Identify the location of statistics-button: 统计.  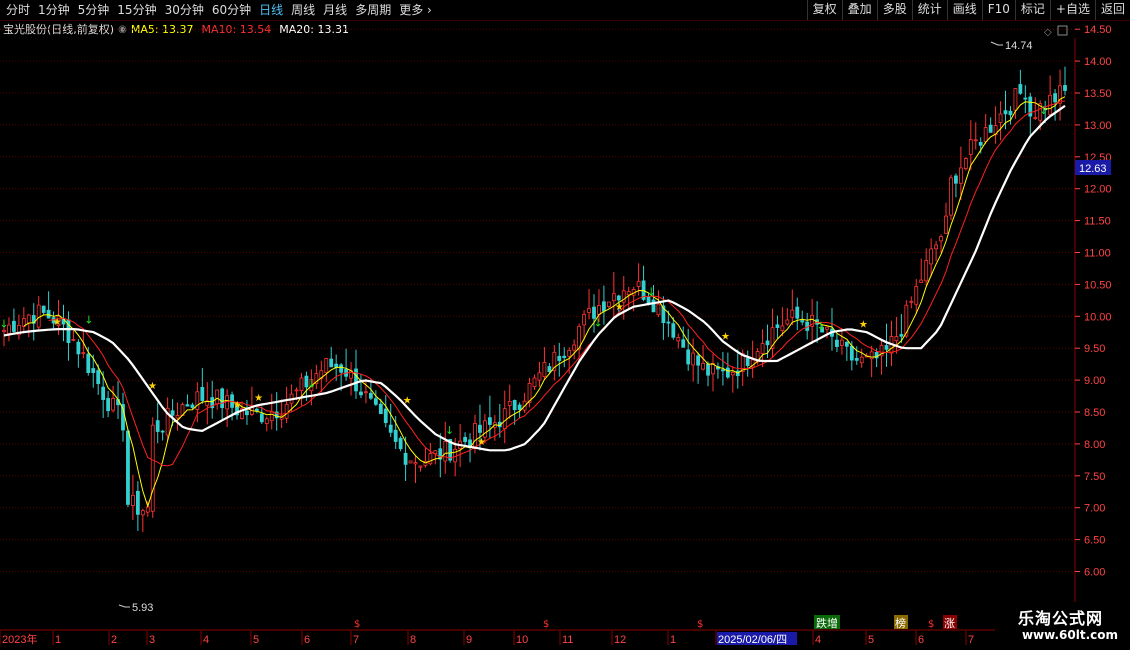
(929, 10).